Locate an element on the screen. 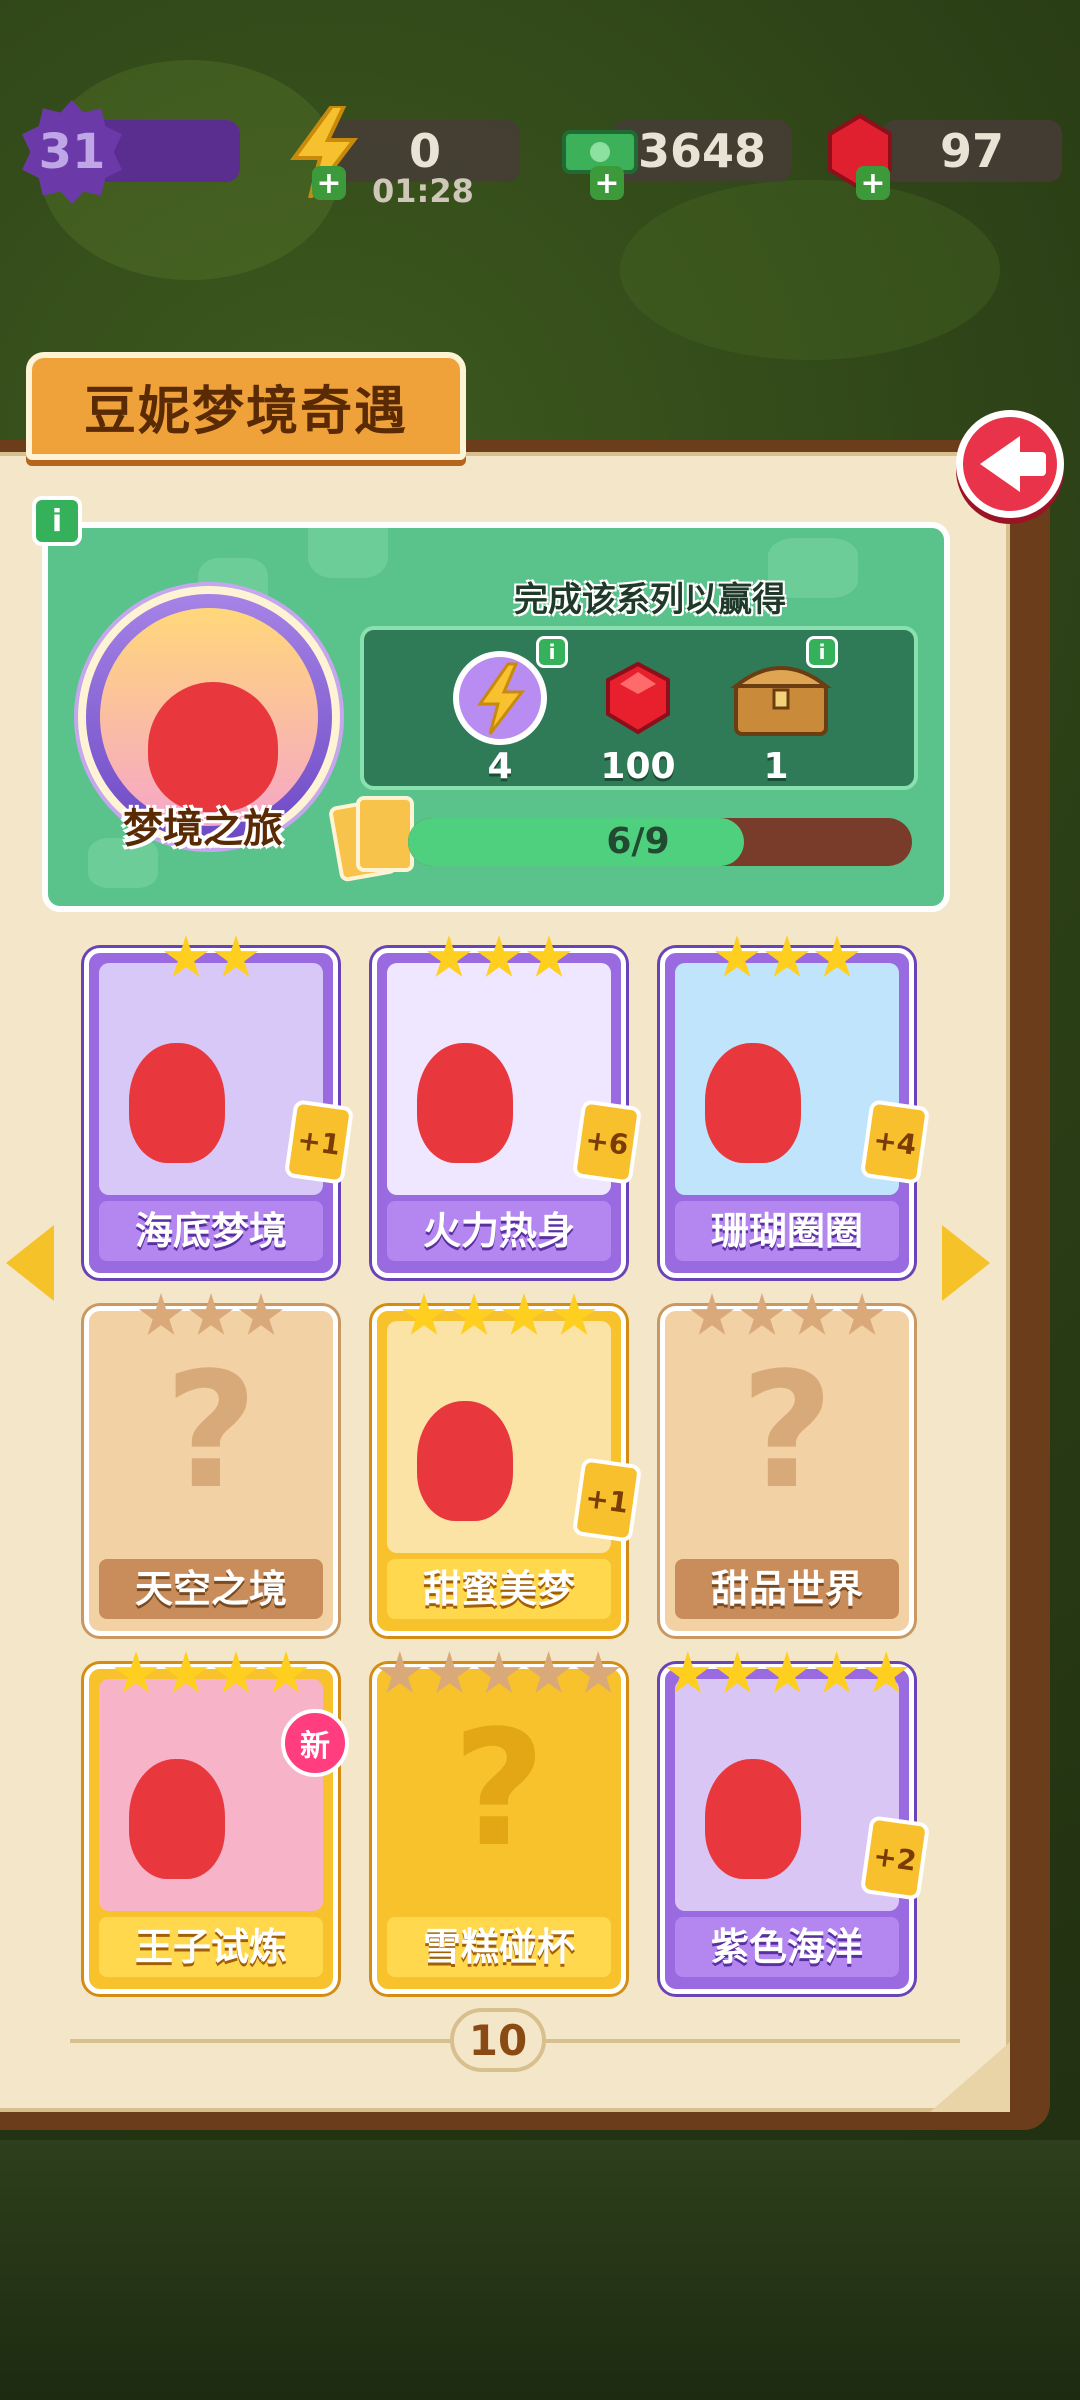  add-energy-button: + is located at coordinates (329, 183).